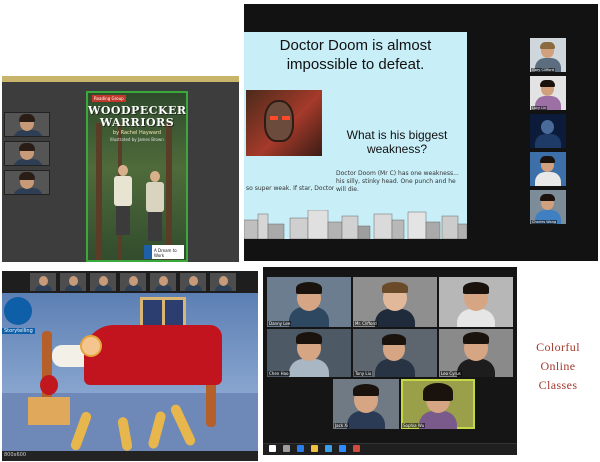  What do you see at coordinates (548, 93) in the screenshot?
I see `participant-video: Lucy Lin` at bounding box center [548, 93].